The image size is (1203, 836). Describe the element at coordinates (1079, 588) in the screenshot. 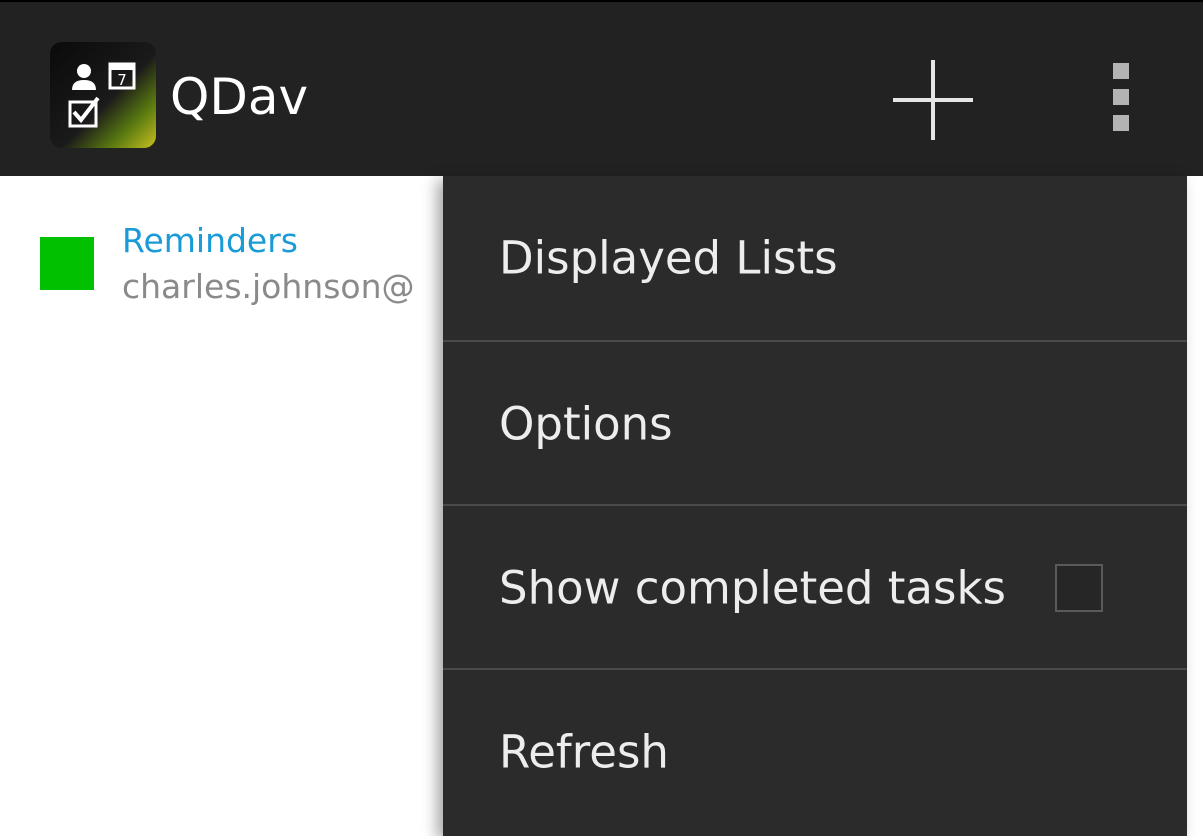

I see `show-completed-checkbox` at that location.